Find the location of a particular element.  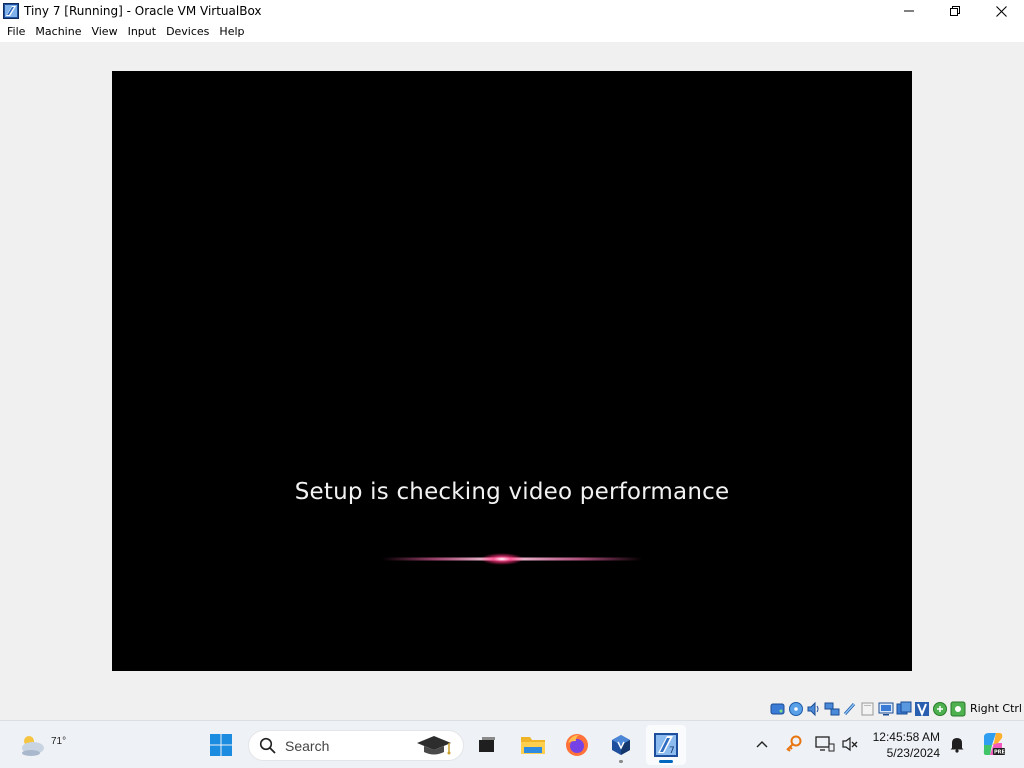

weather-widget: 71° is located at coordinates (42, 745).